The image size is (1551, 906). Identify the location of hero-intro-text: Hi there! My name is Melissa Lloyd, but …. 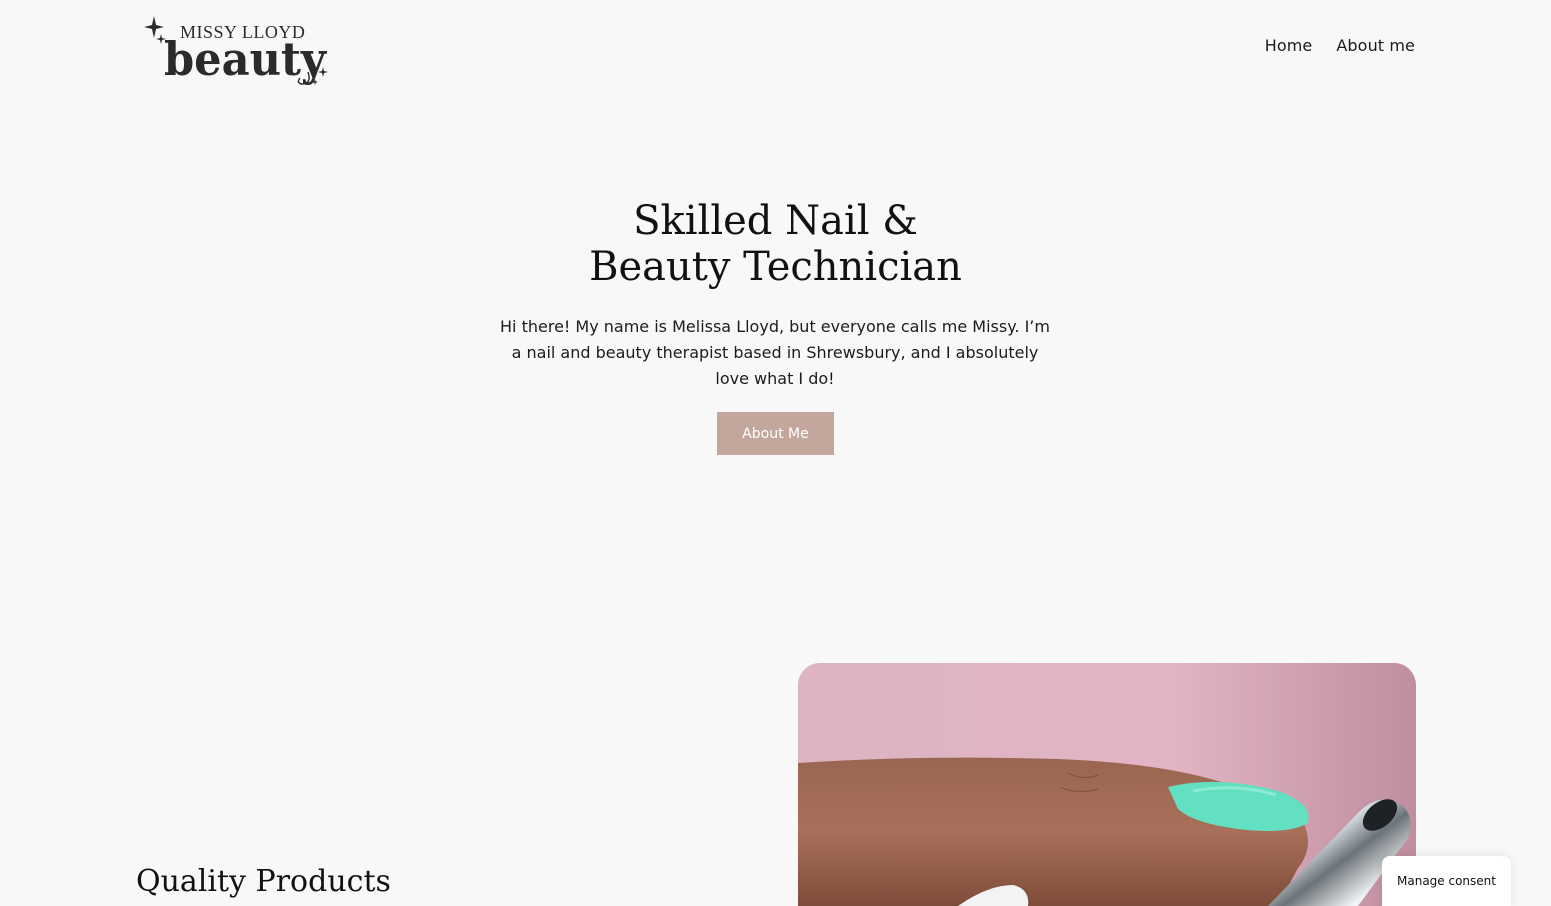
(775, 352).